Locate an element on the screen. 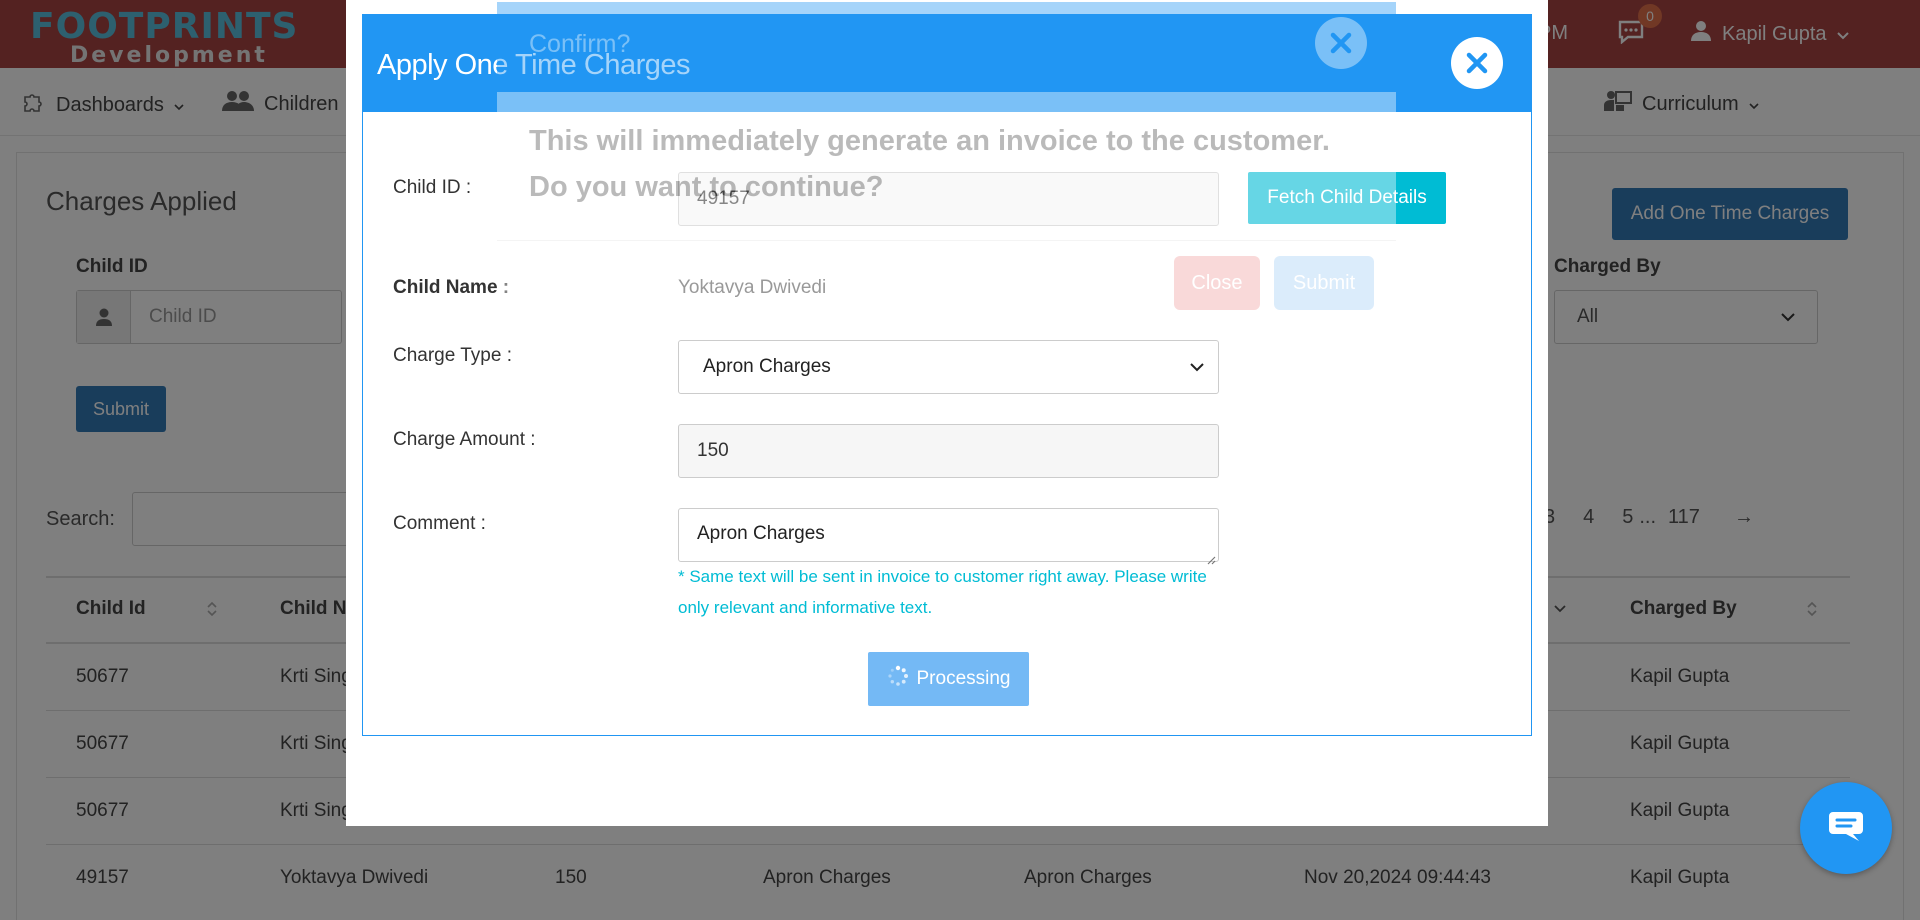  confirm-title: Confirm? is located at coordinates (580, 44).